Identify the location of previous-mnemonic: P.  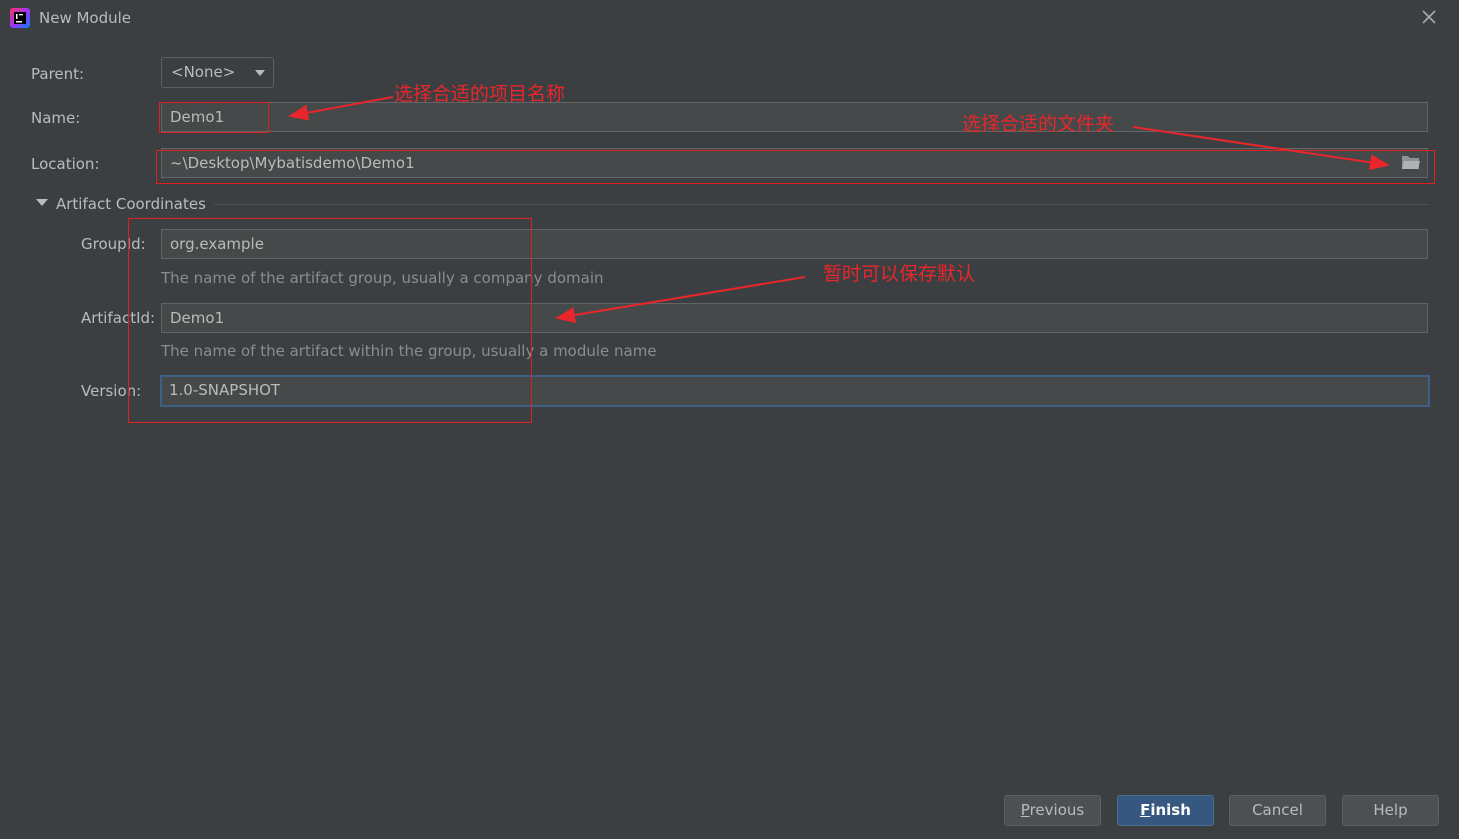
(1025, 810).